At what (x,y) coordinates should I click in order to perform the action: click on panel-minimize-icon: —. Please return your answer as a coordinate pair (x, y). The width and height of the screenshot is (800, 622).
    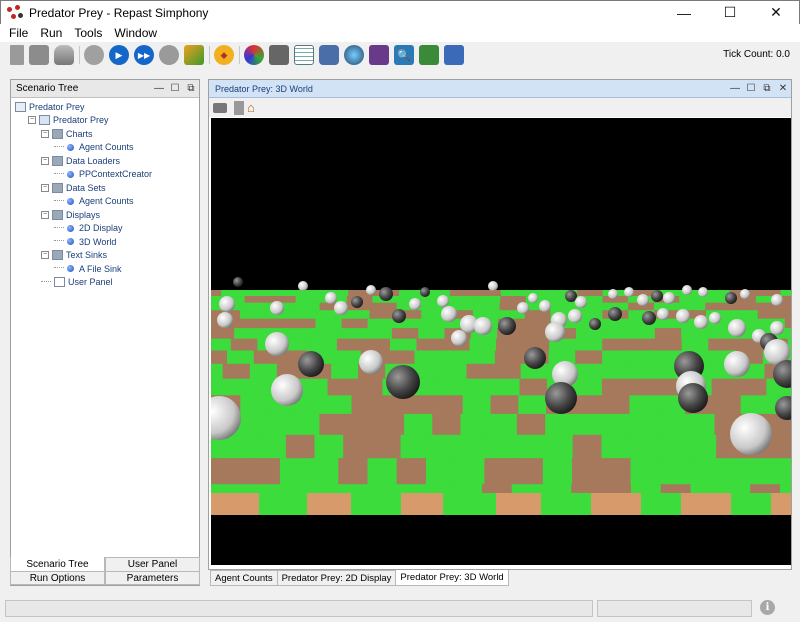
    Looking at the image, I should click on (159, 88).